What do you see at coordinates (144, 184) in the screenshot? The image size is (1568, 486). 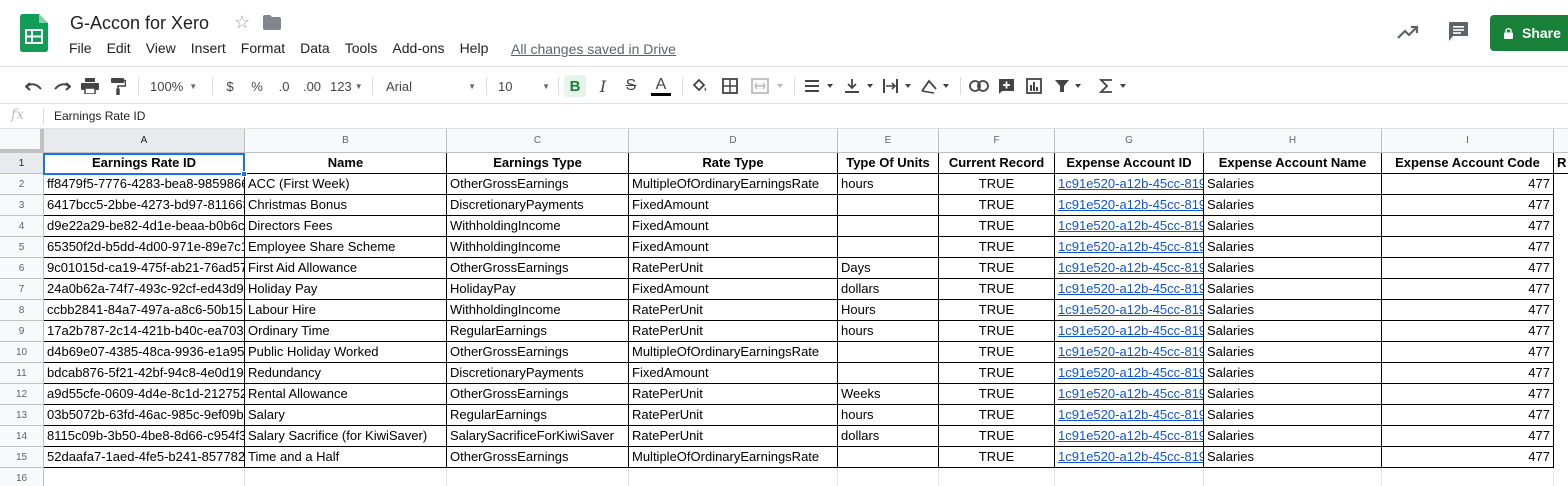 I see `earnings-rate-id-cell: ff8479f5-7776-4283-bea8-9859866` at bounding box center [144, 184].